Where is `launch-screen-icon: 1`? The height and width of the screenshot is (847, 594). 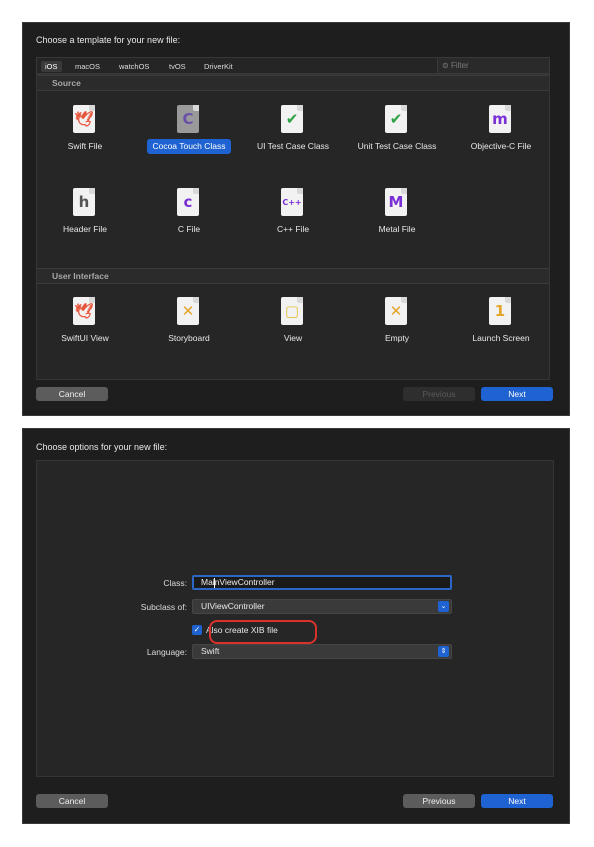 launch-screen-icon: 1 is located at coordinates (500, 311).